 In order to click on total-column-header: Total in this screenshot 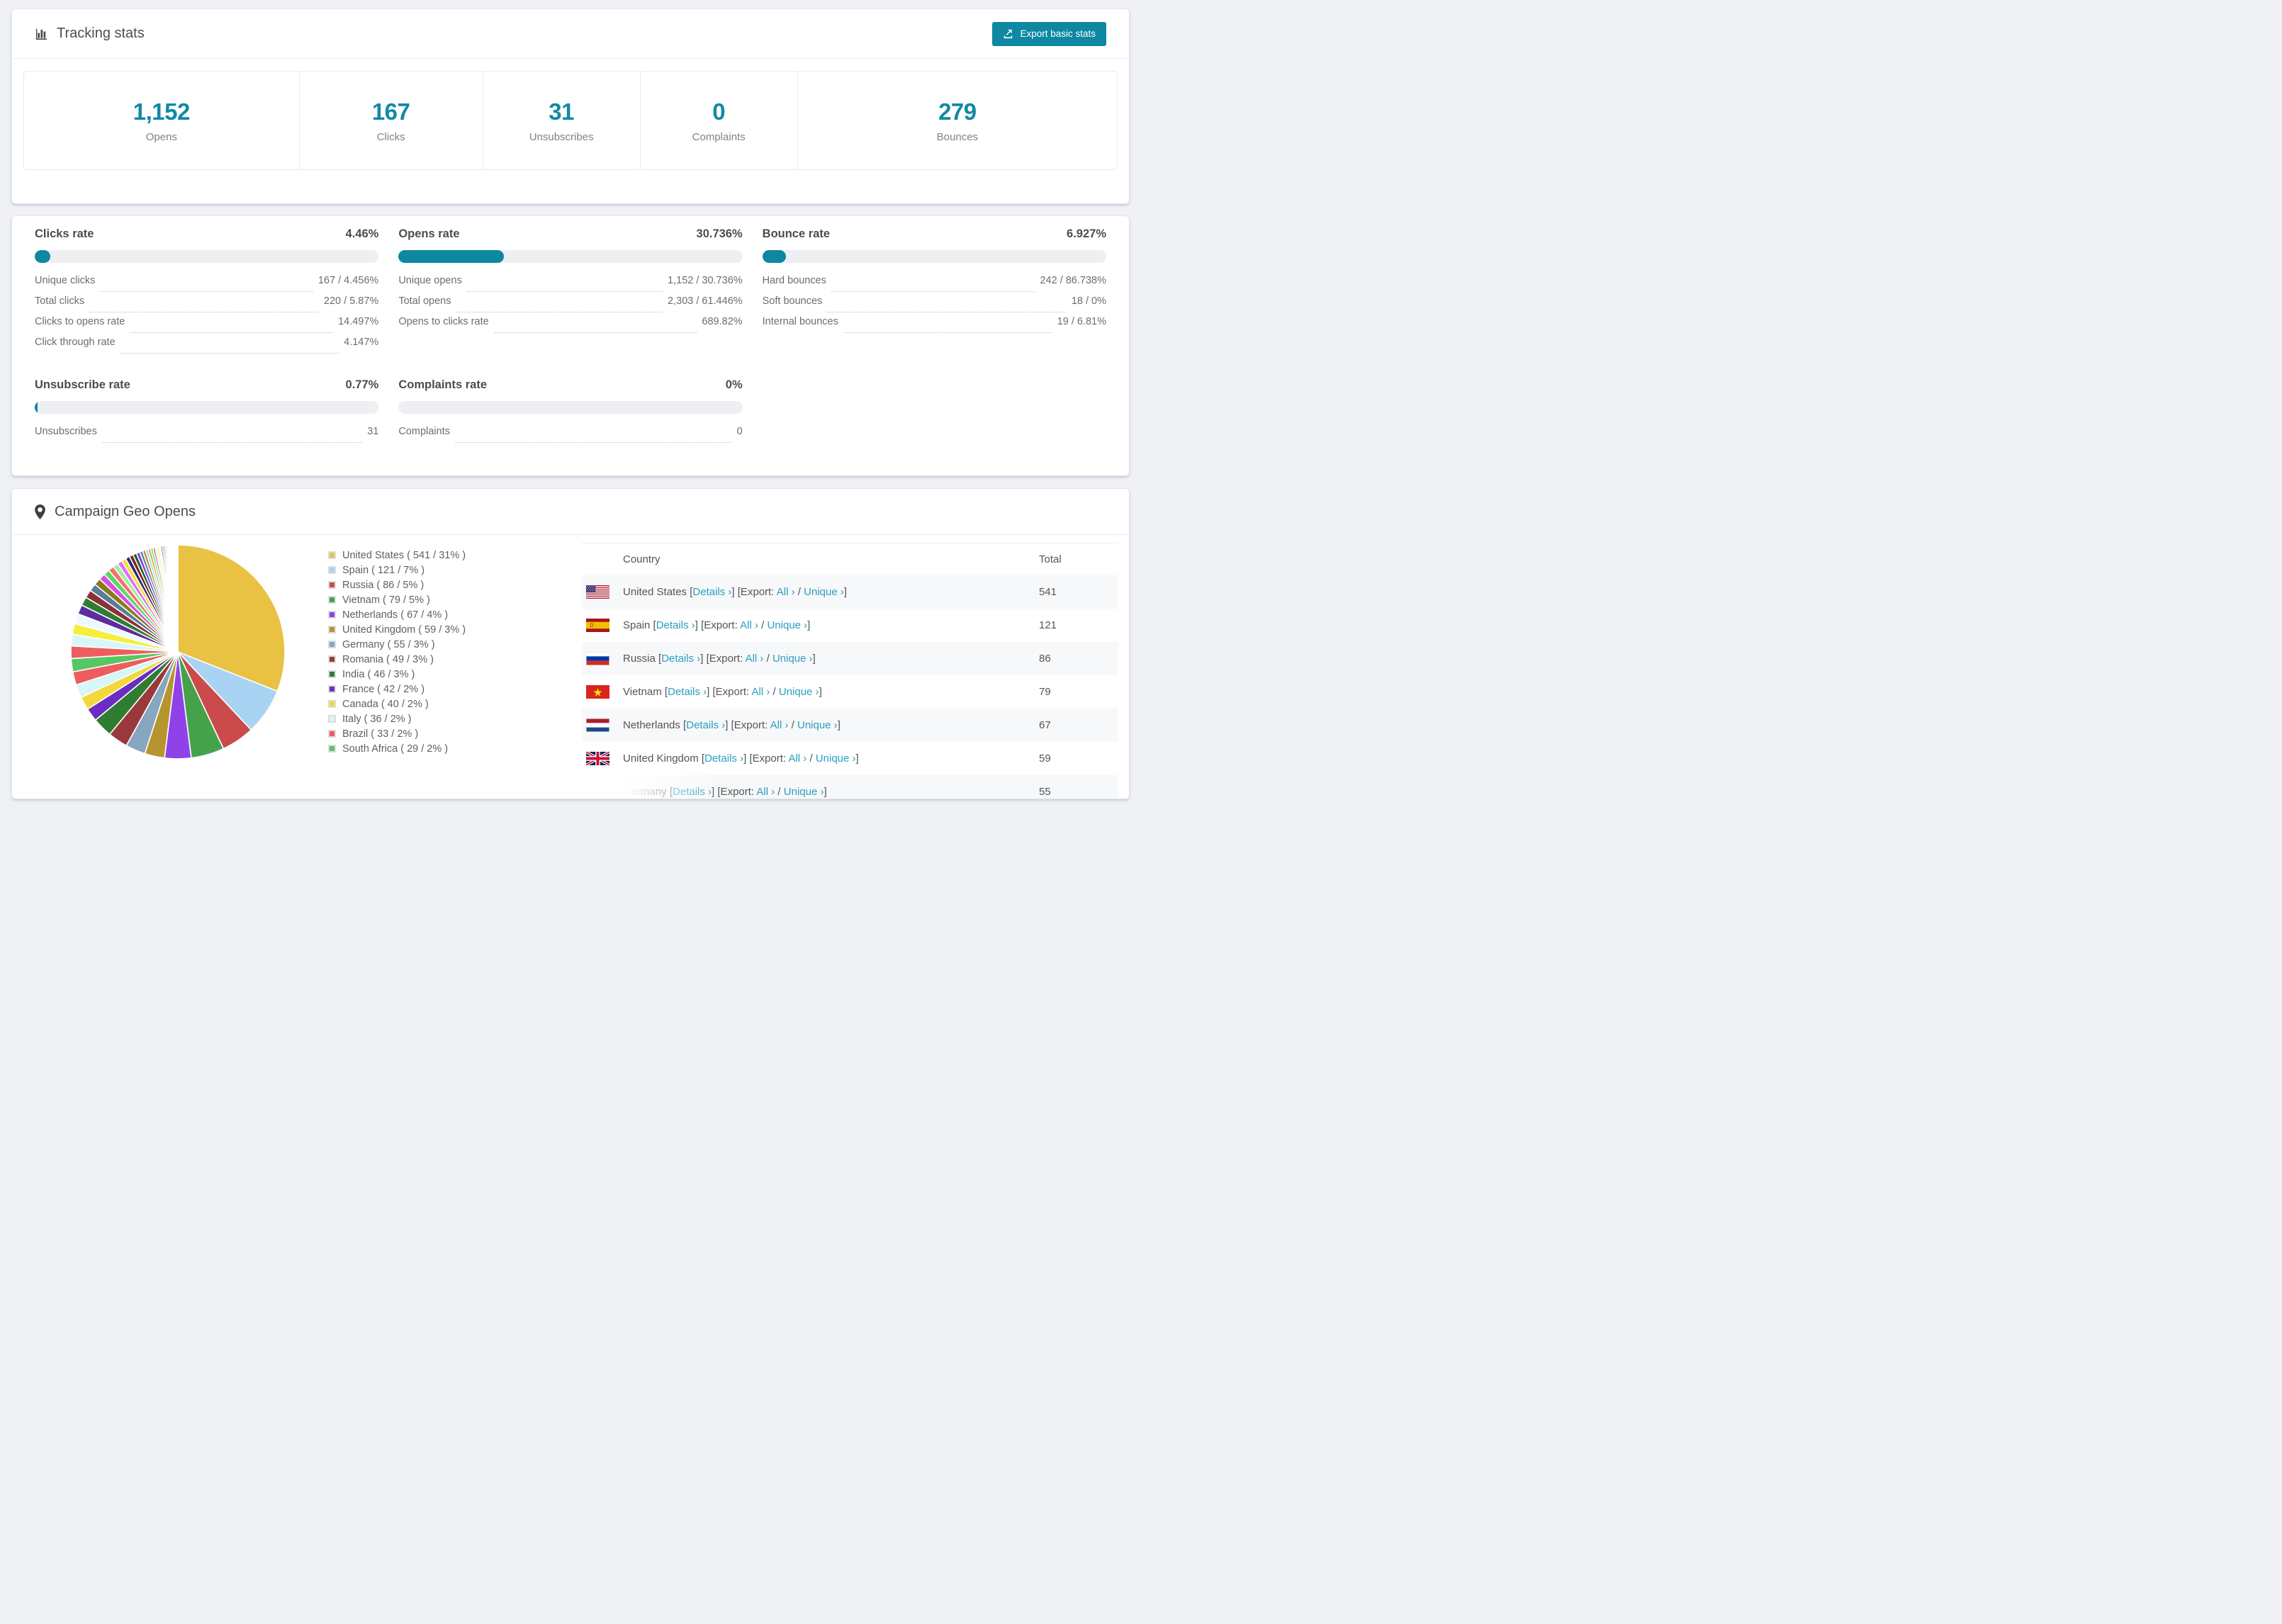, I will do `click(1050, 559)`.